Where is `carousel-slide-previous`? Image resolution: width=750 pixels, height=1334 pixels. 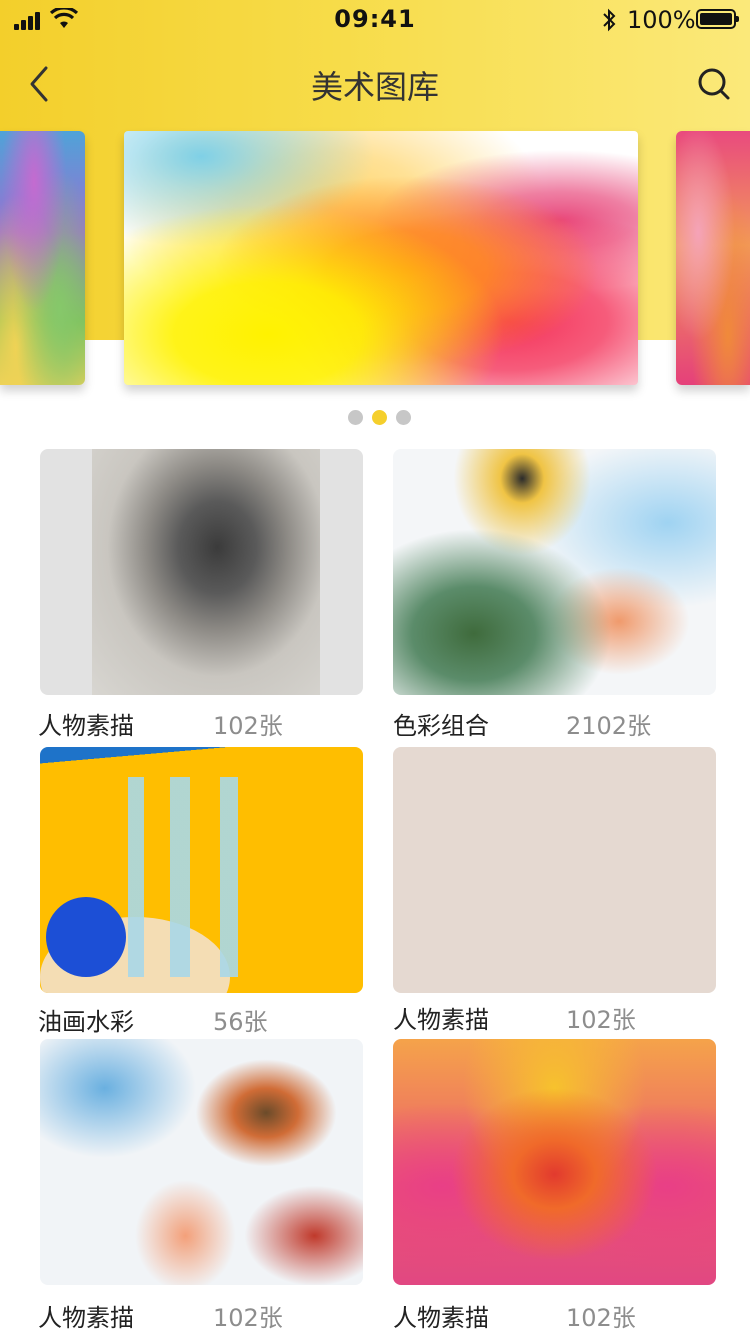
carousel-slide-previous is located at coordinates (42, 258).